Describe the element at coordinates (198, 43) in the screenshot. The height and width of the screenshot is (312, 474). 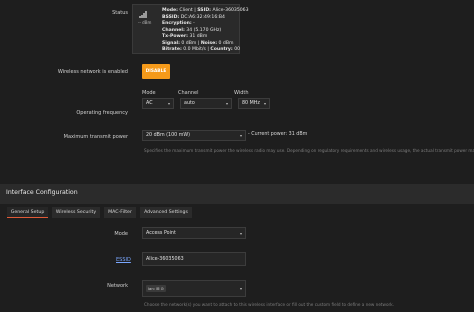
I see `status-line-signal: Signal: 0 dBm | Noise: 0 dBm` at that location.